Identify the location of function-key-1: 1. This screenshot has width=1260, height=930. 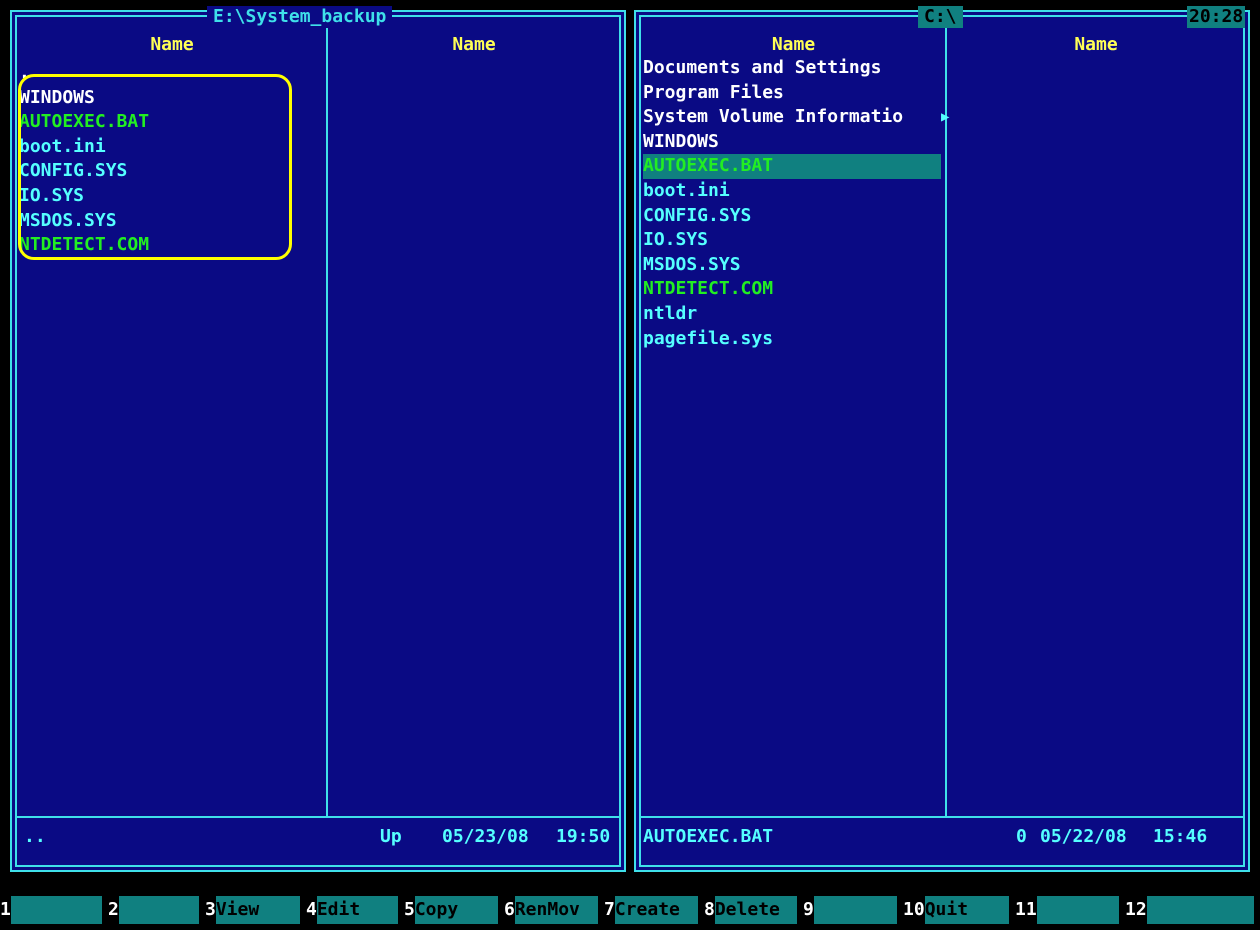
(51, 910).